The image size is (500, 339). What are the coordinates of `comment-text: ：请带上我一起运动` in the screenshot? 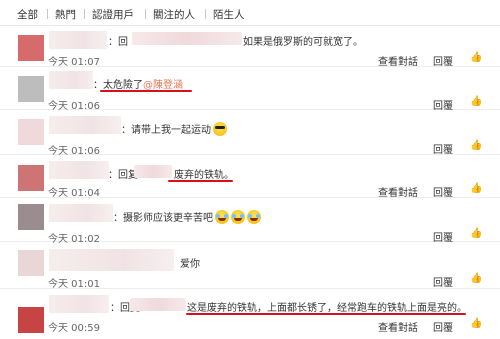 It's located at (174, 128).